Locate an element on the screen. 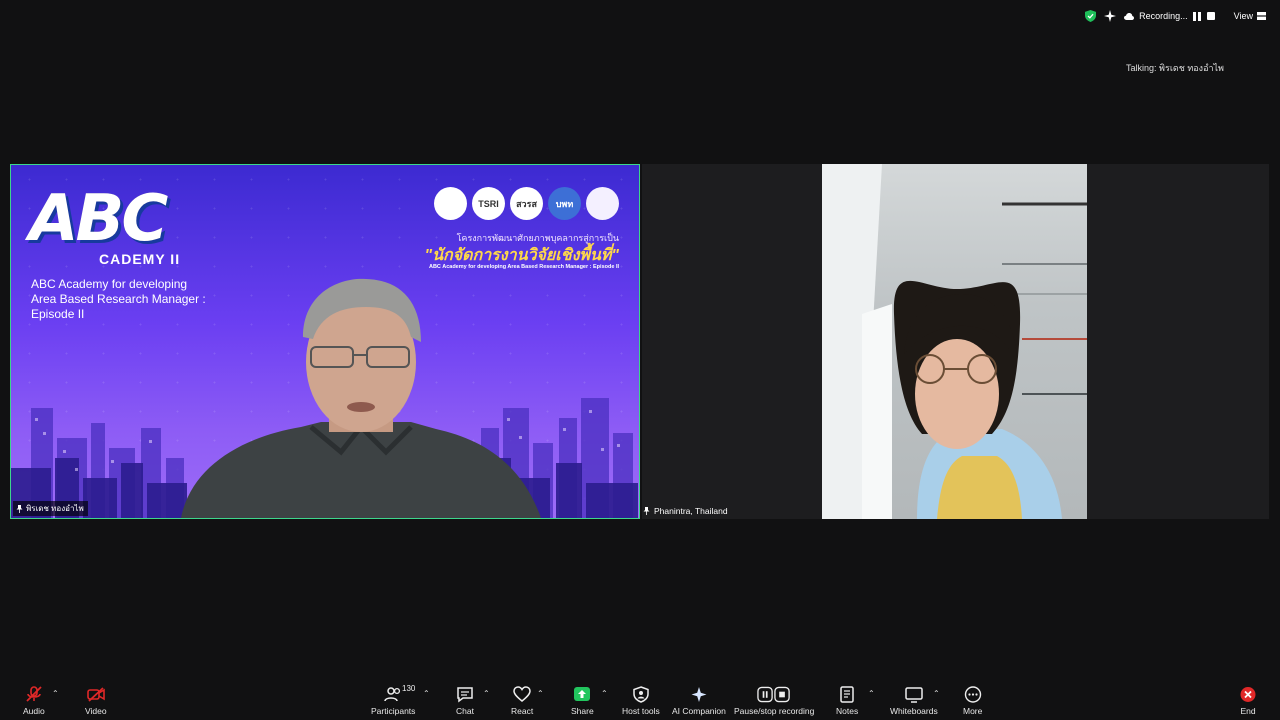 This screenshot has width=1280, height=720. more-button: More is located at coordinates (972, 701).